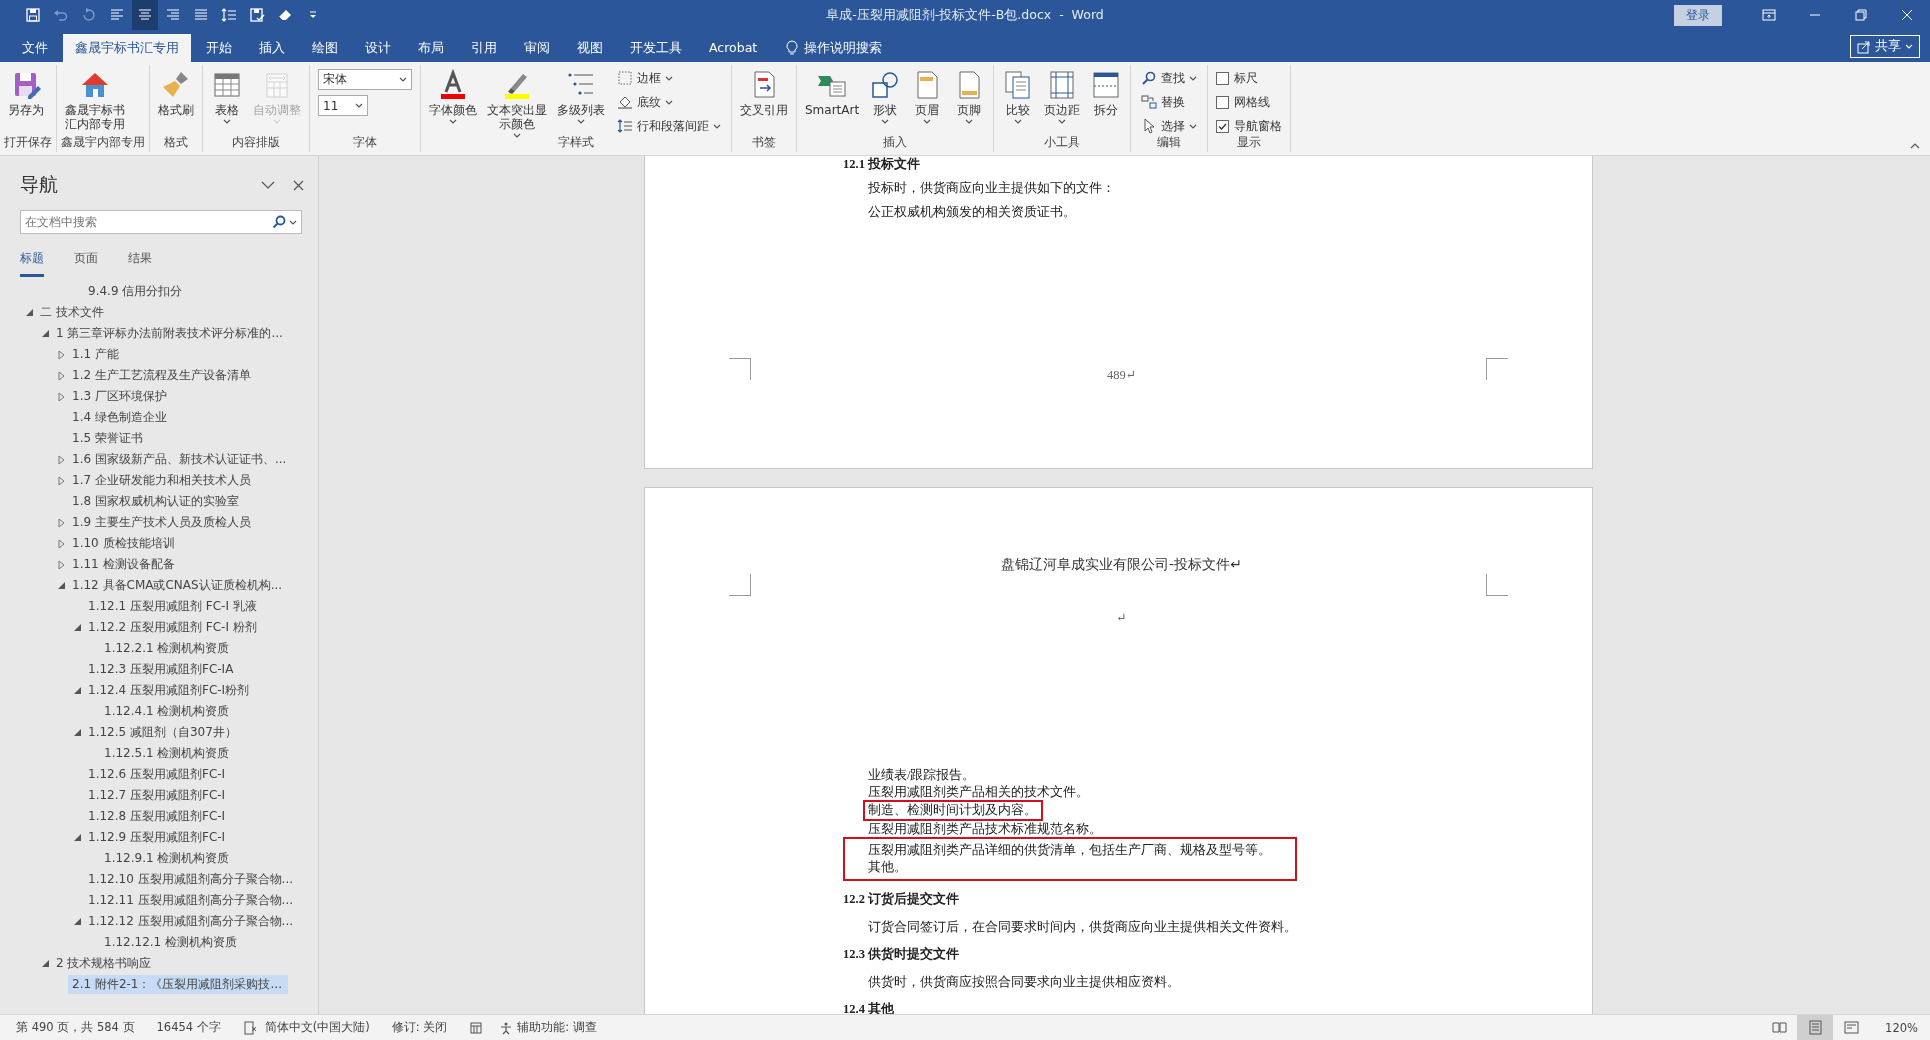  What do you see at coordinates (1169, 126) in the screenshot?
I see `ribbon-button: 选择` at bounding box center [1169, 126].